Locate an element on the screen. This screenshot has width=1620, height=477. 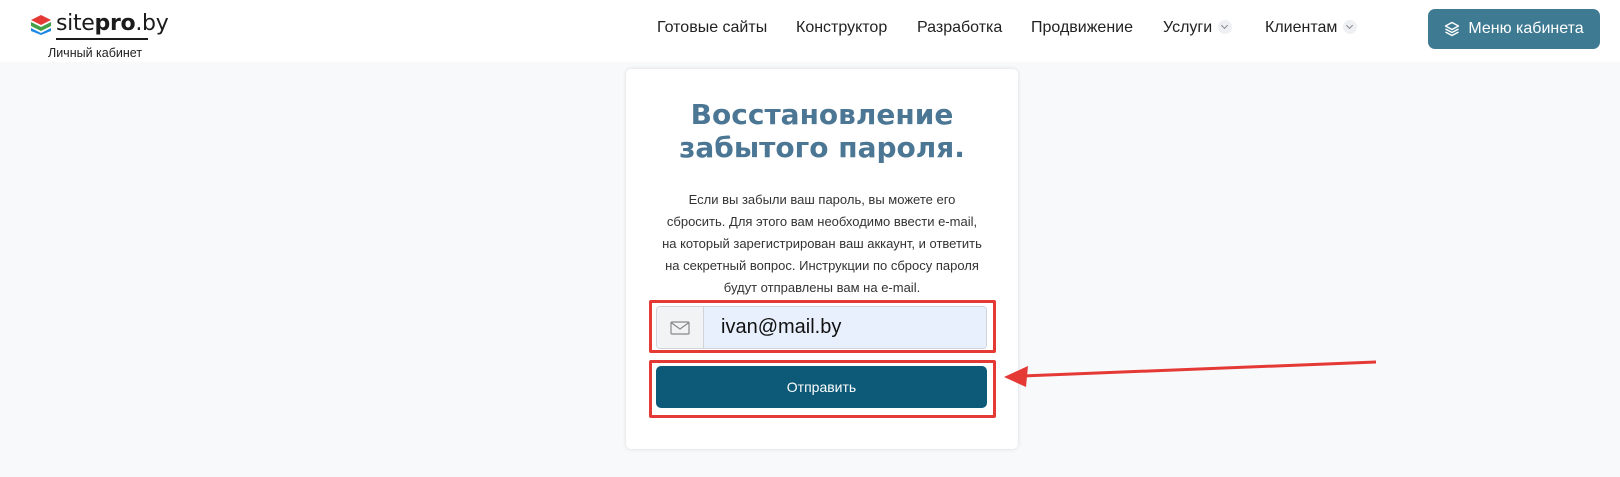
nav-item-promotion: Продвижение is located at coordinates (1082, 28).